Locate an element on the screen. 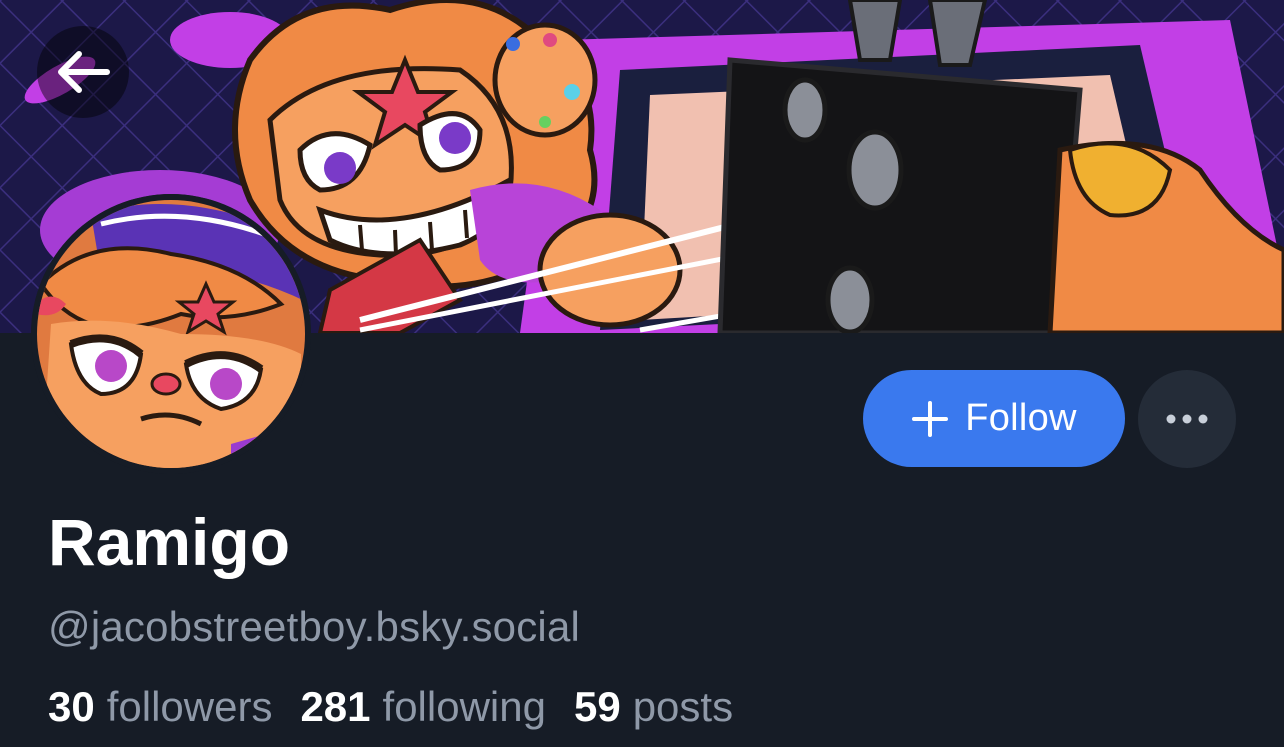  followers-label: followers is located at coordinates (189, 706).